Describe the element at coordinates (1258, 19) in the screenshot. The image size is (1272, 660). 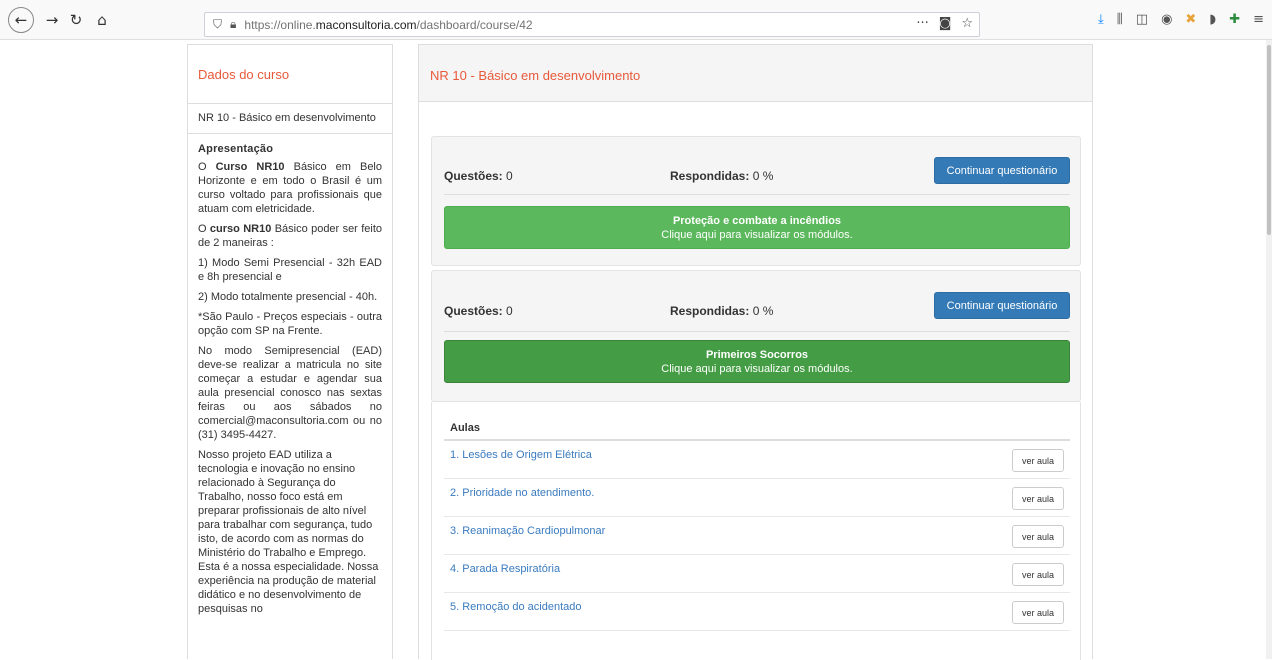
I see `menu-icon: ≡` at that location.